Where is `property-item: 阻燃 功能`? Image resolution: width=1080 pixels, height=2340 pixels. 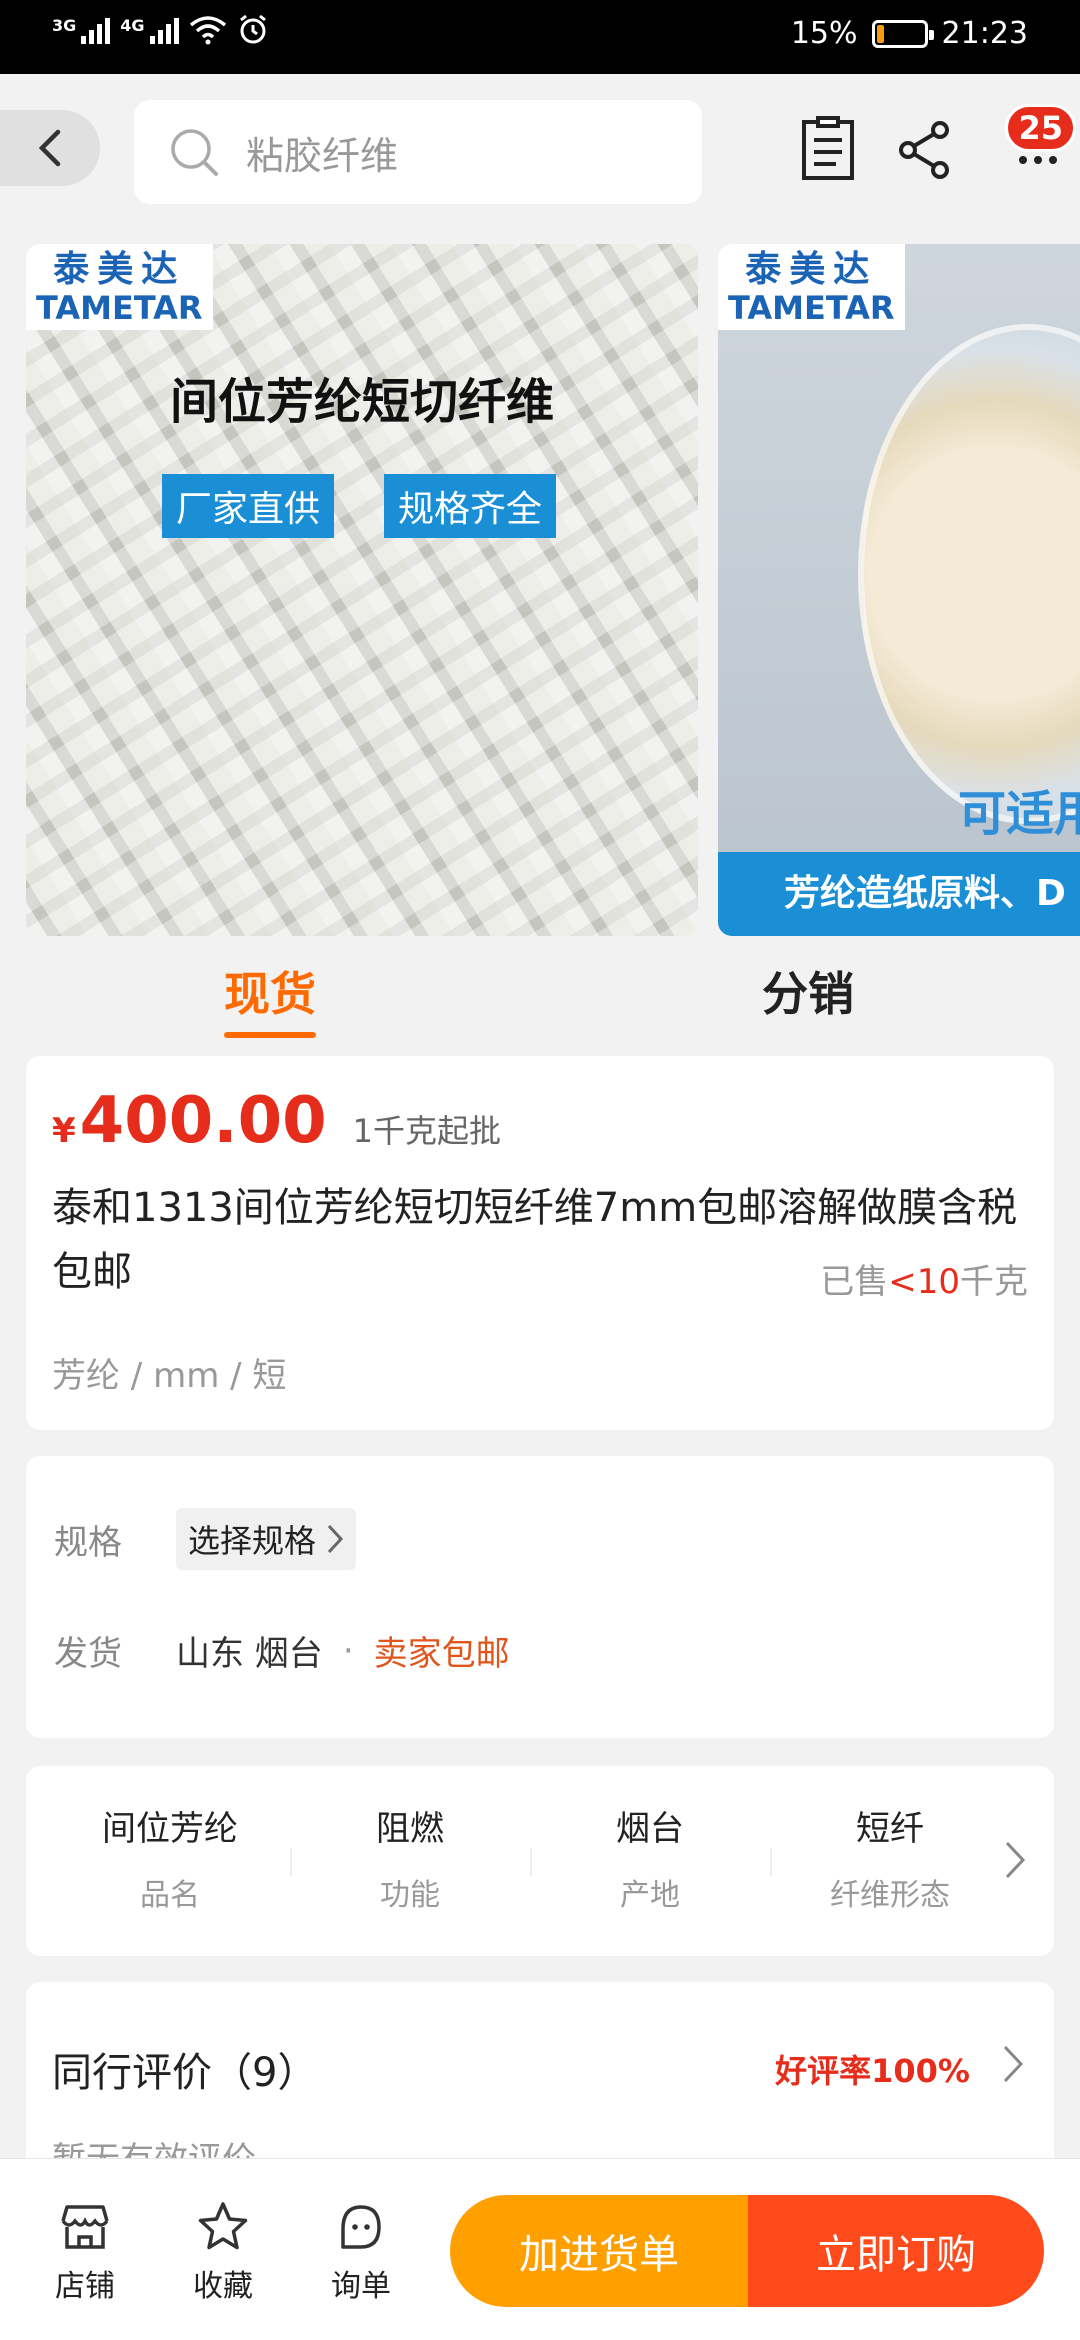 property-item: 阻燃 功能 is located at coordinates (410, 1860).